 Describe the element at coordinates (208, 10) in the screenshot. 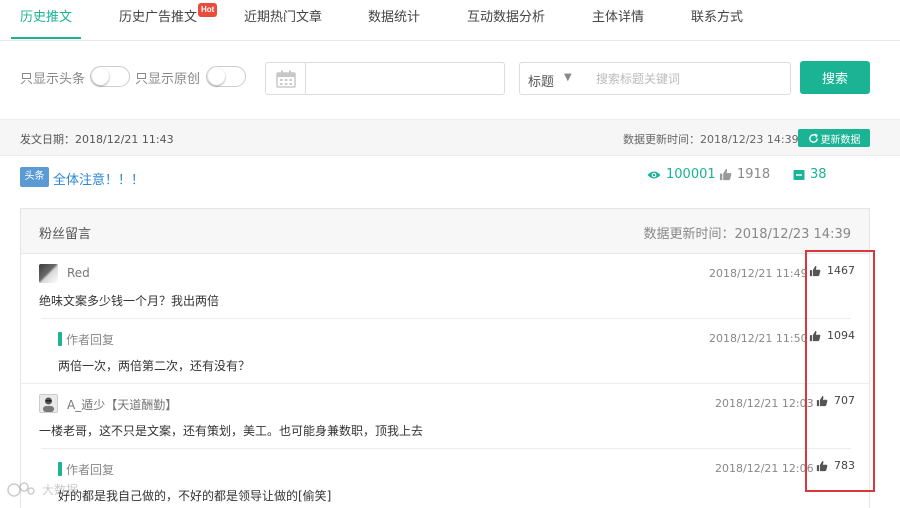

I see `hot-badge: Hot` at that location.